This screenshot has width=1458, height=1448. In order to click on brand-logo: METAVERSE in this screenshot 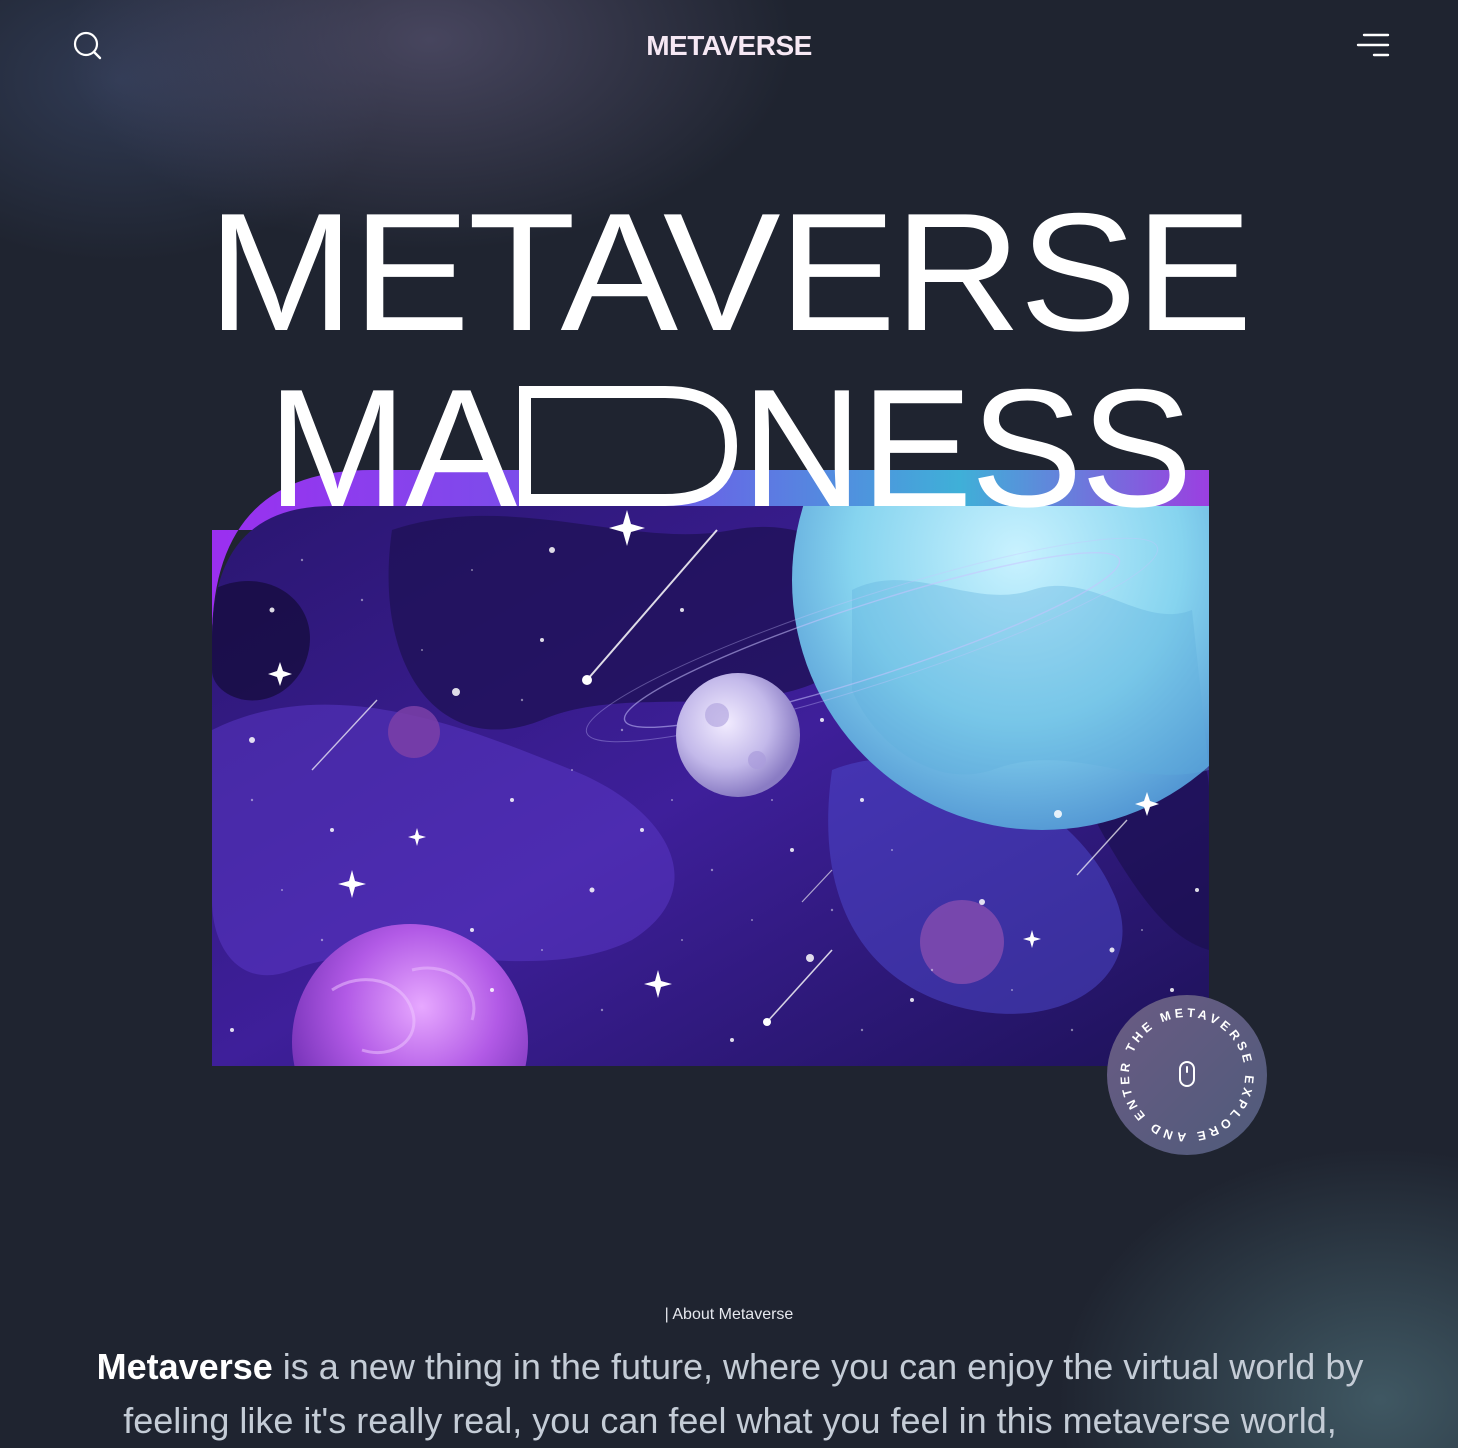, I will do `click(729, 46)`.